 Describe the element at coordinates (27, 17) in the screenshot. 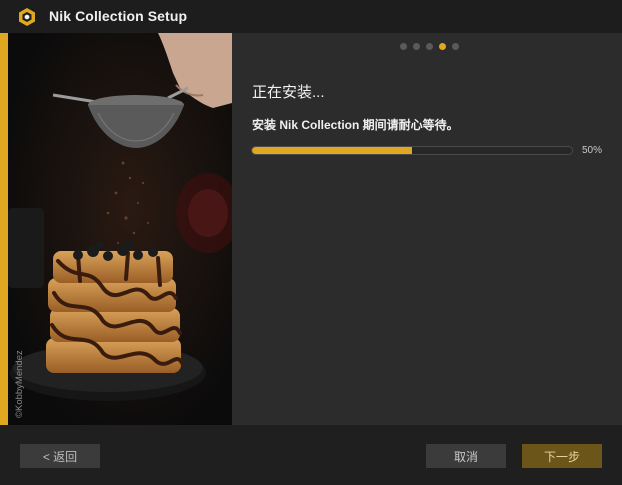

I see `nik-logo-icon` at that location.